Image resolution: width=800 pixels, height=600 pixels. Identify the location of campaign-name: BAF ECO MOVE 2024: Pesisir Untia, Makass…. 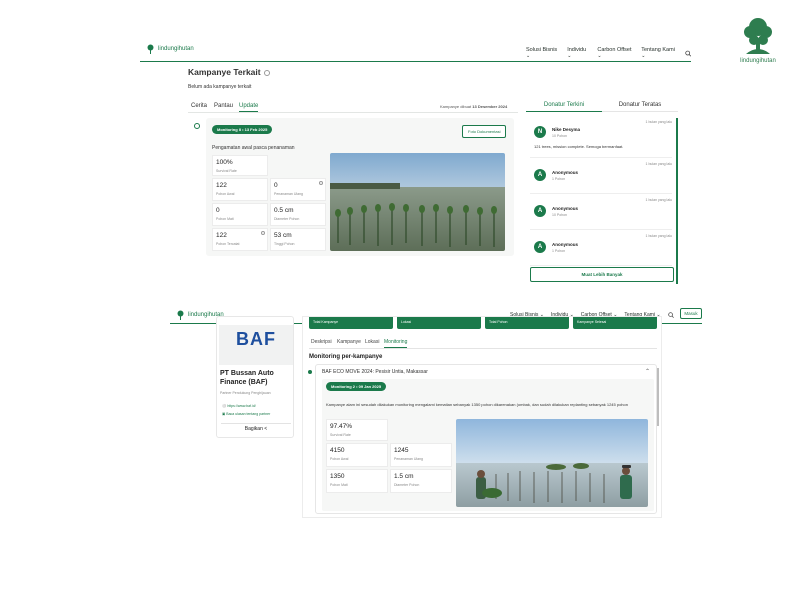
(375, 372).